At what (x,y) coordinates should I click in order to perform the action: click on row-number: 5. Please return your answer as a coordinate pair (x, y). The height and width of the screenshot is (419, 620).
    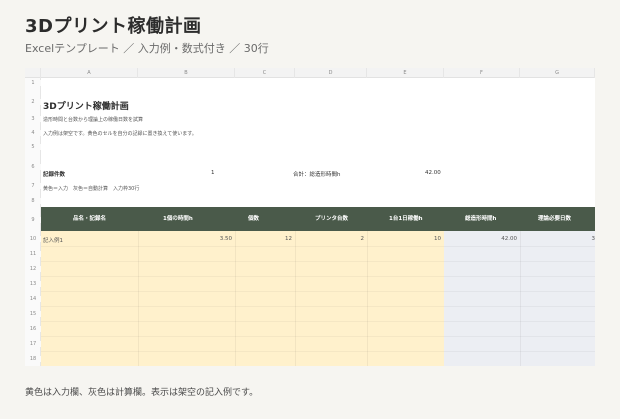
    Looking at the image, I should click on (33, 147).